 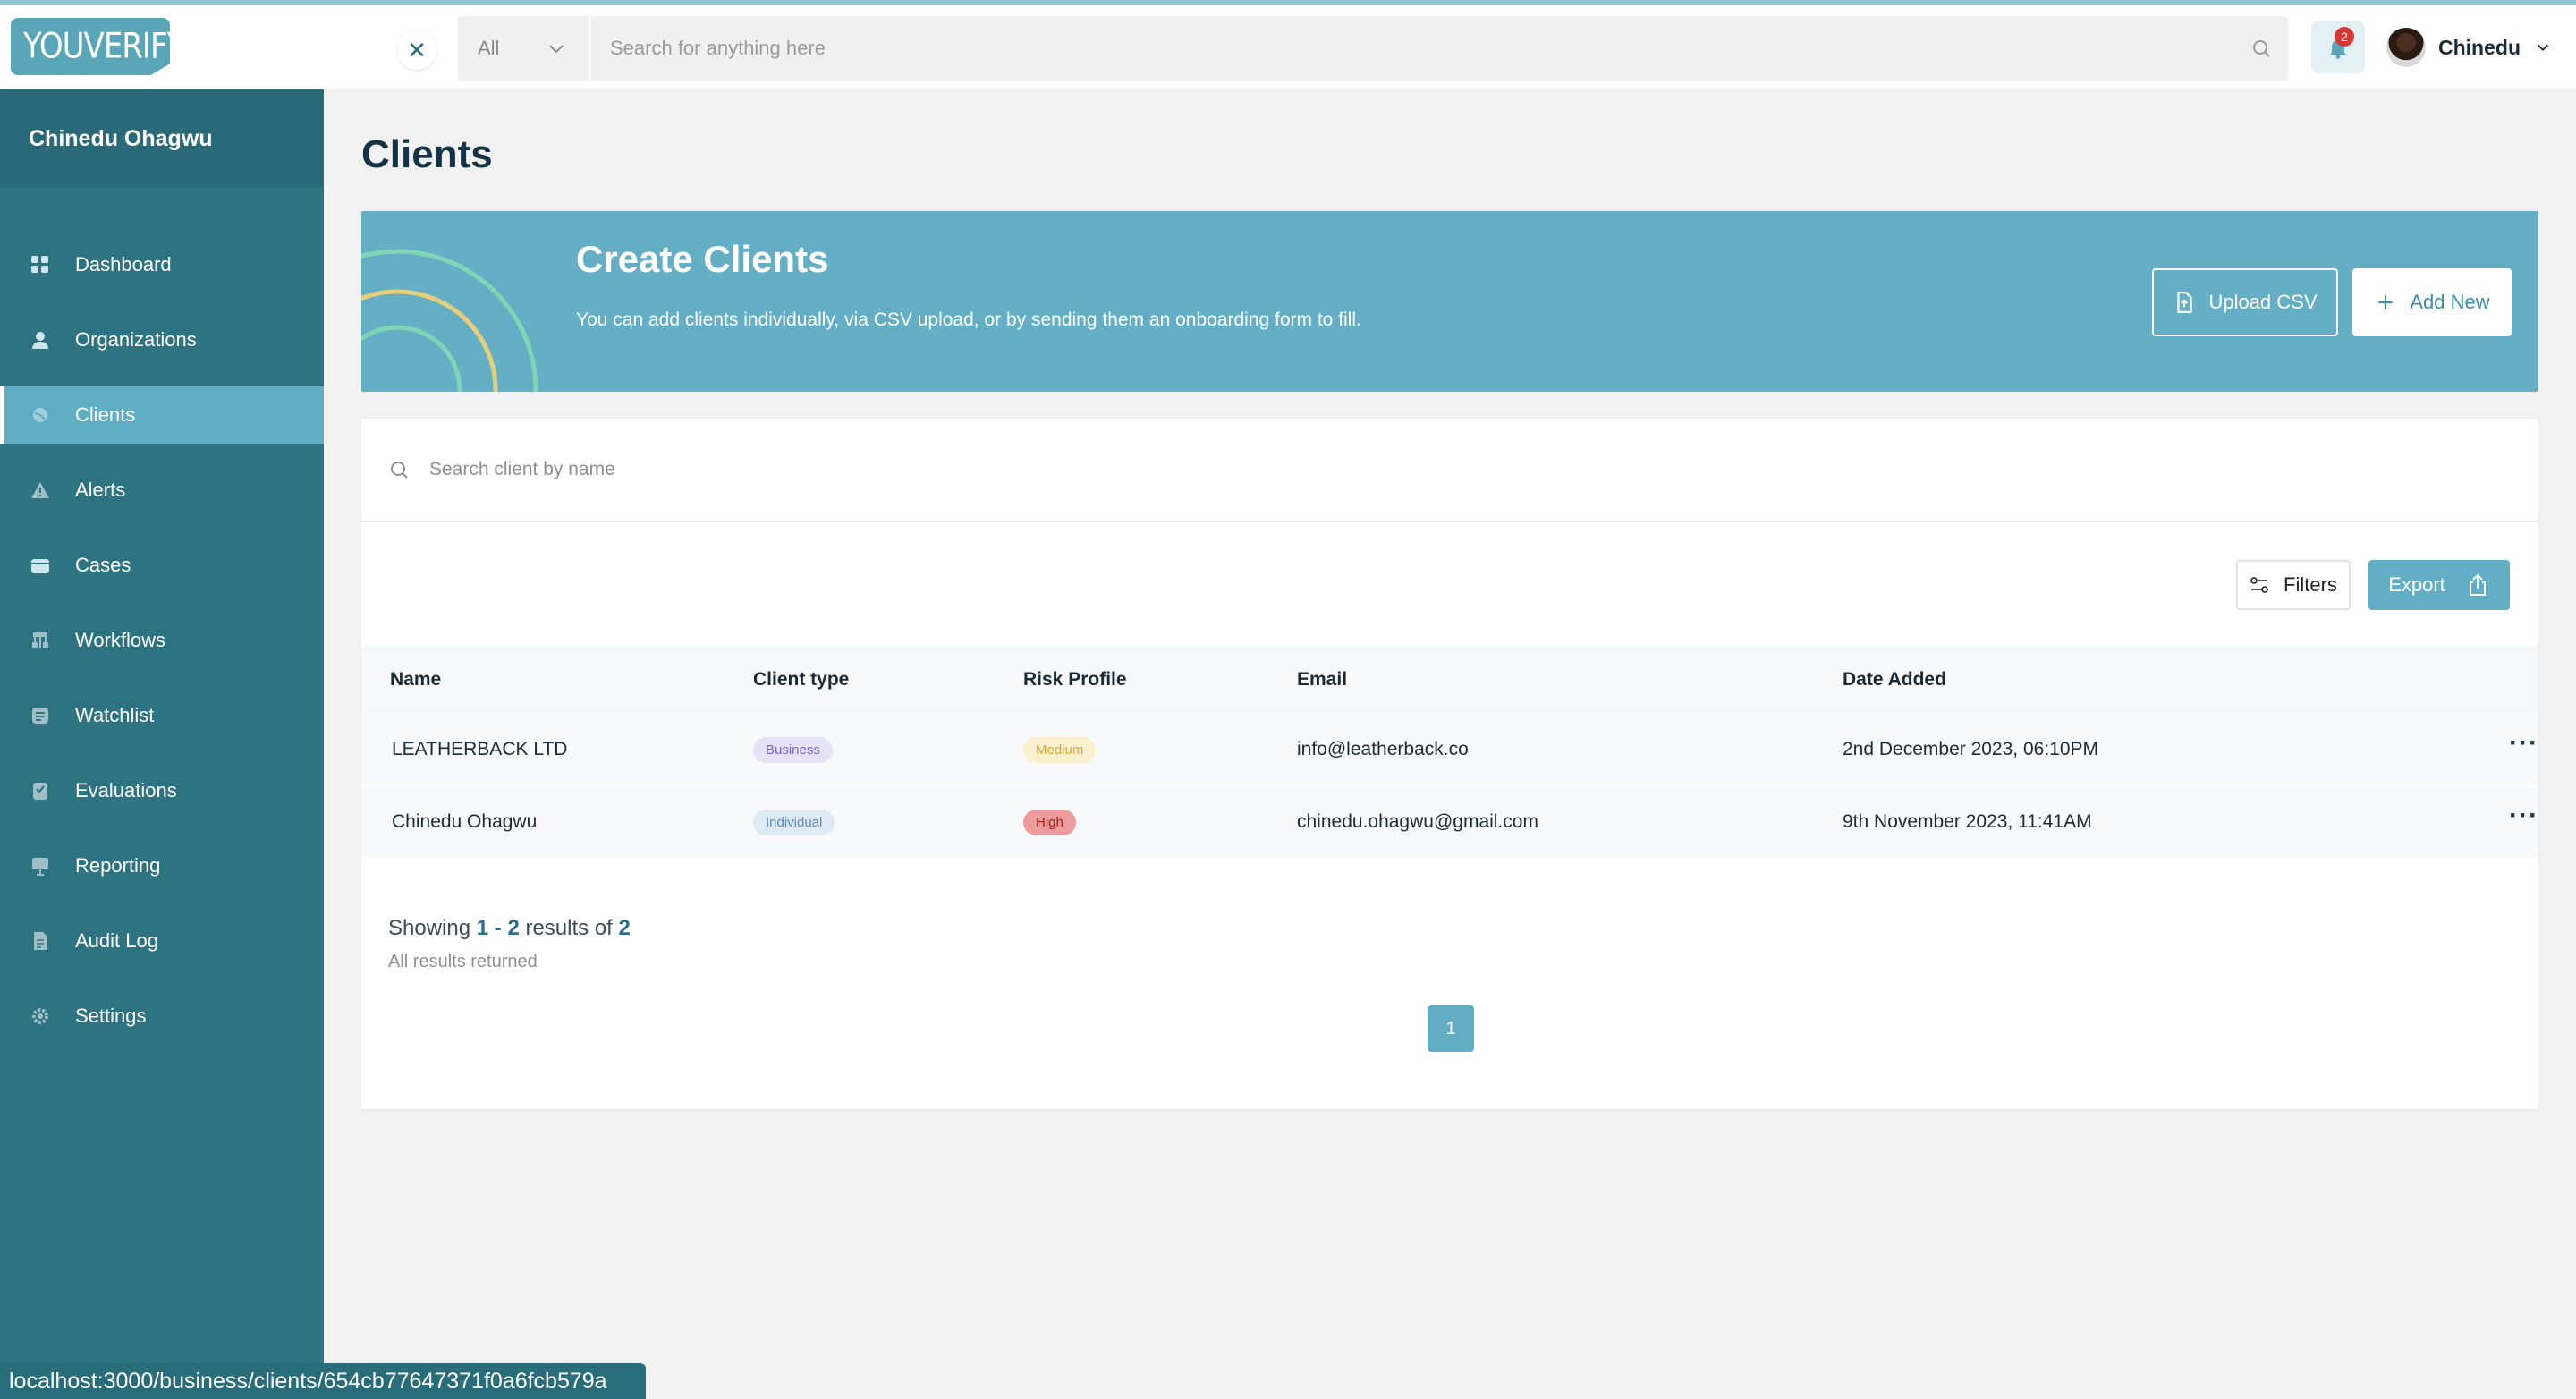 I want to click on plus-icon, so click(x=2385, y=302).